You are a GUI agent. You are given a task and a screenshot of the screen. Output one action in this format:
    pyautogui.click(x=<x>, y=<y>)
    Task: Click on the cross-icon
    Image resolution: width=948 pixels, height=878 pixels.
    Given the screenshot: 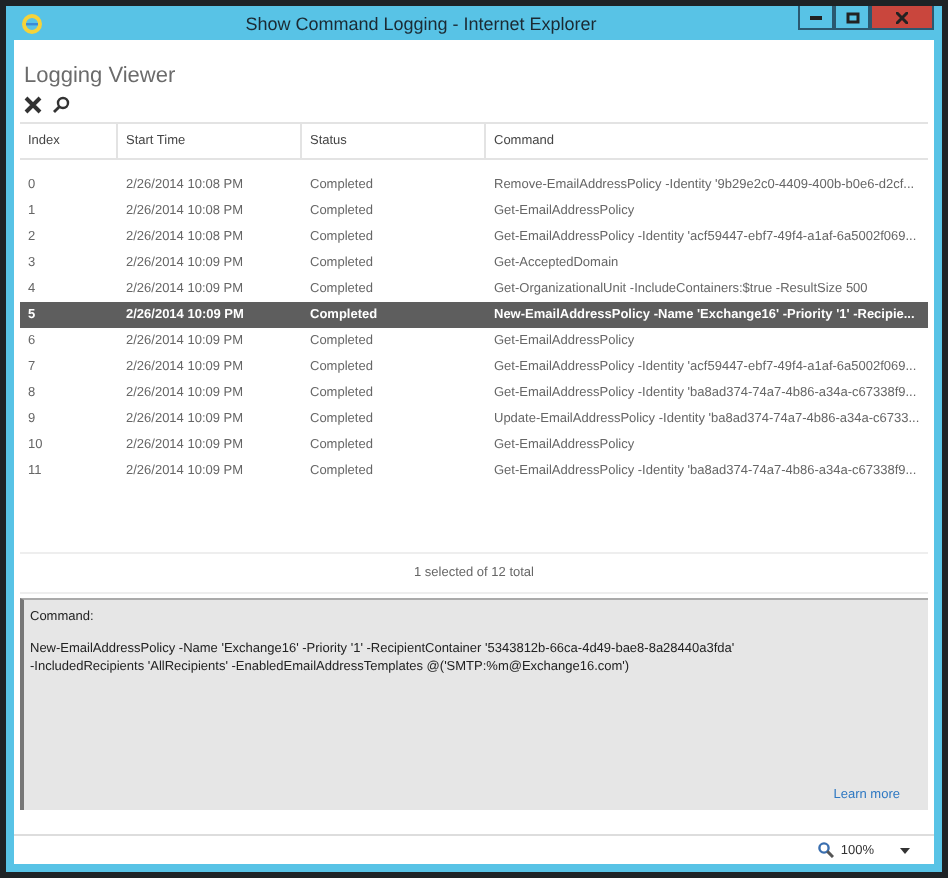 What is the action you would take?
    pyautogui.click(x=33, y=105)
    